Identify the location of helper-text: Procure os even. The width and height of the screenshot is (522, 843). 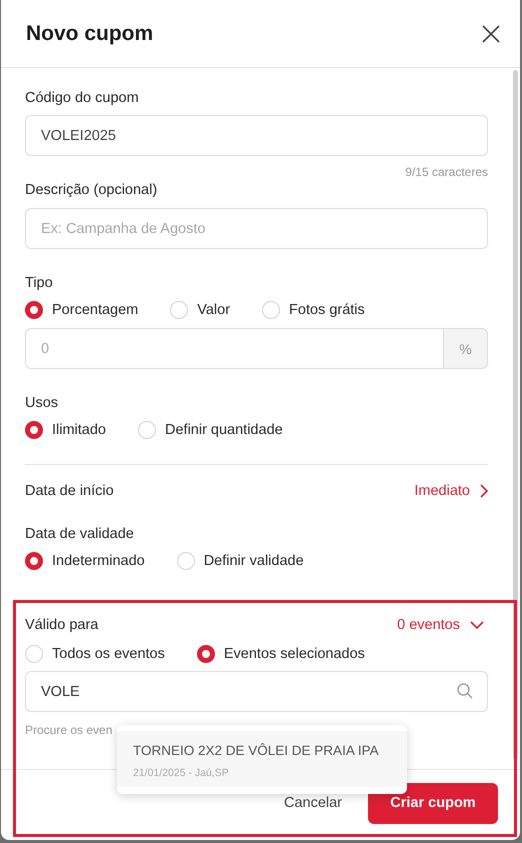
(68, 730).